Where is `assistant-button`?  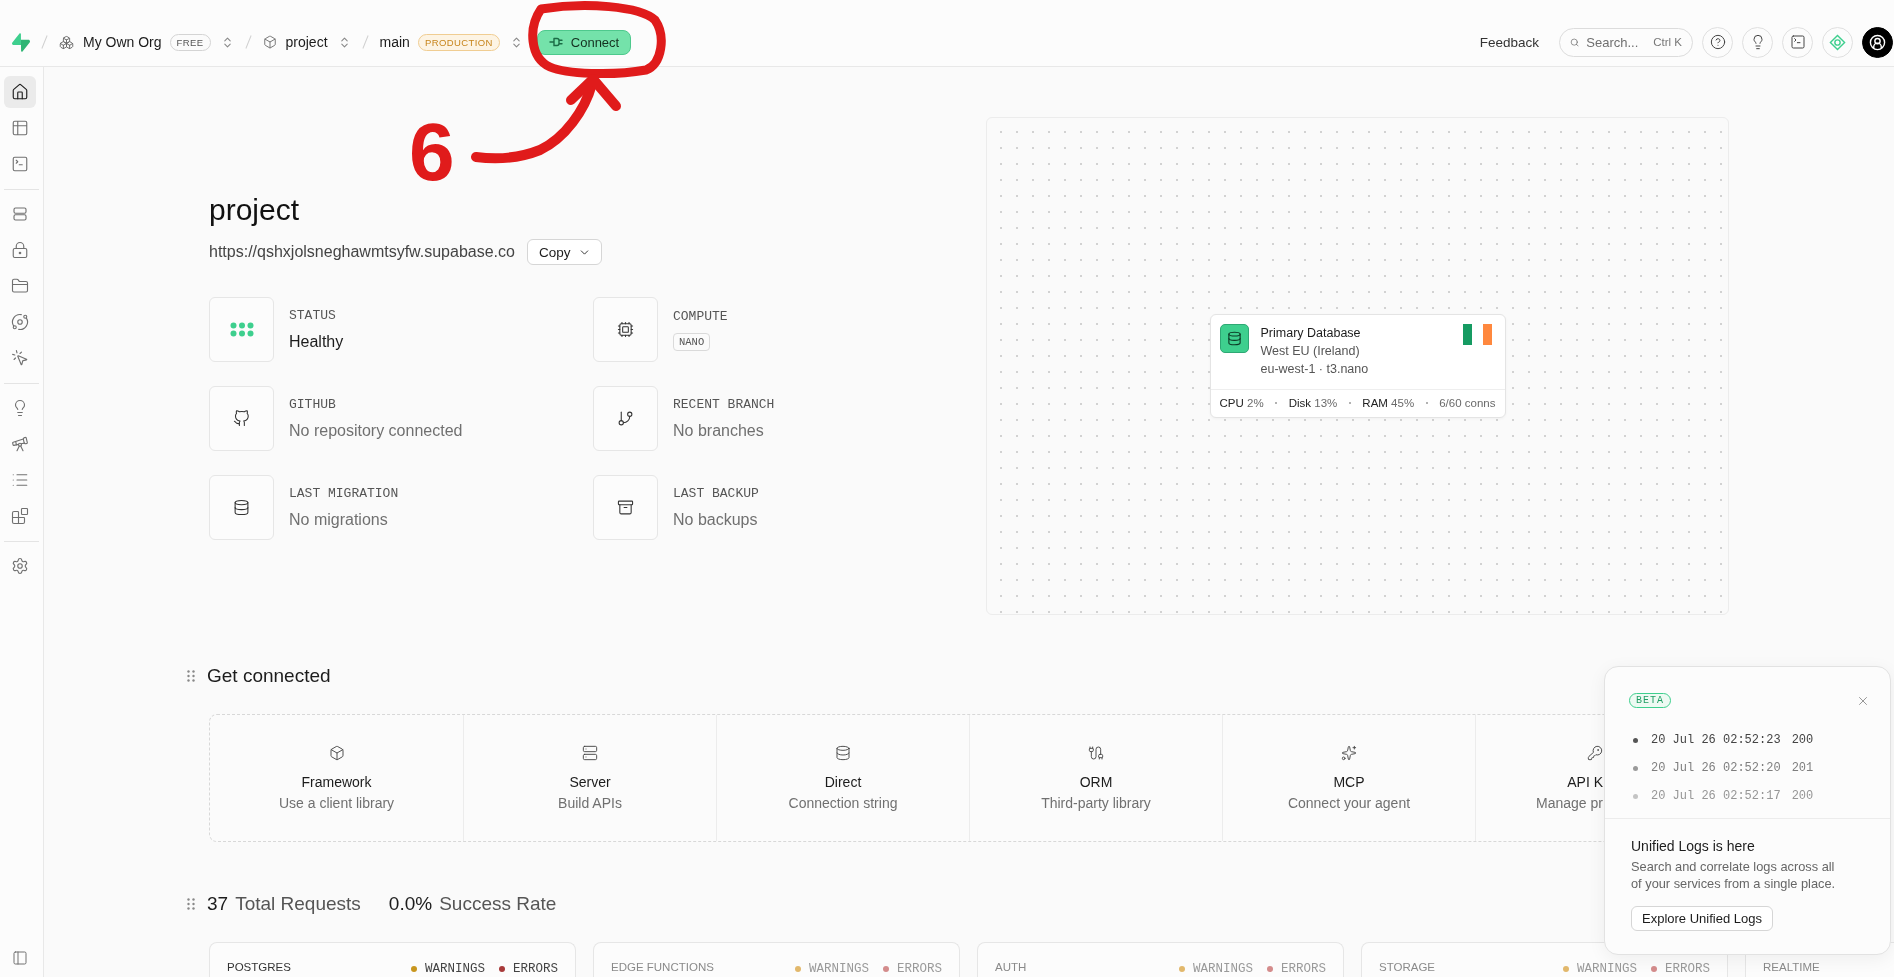
assistant-button is located at coordinates (1837, 42).